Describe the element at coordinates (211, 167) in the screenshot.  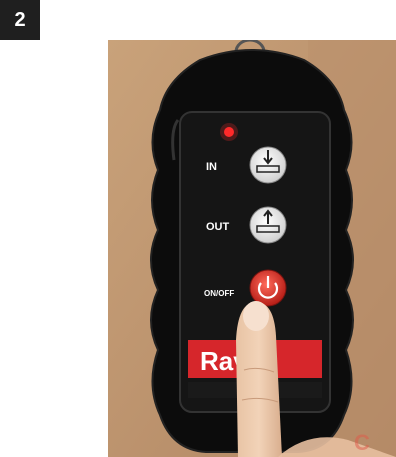
I see `in-label: IN` at that location.